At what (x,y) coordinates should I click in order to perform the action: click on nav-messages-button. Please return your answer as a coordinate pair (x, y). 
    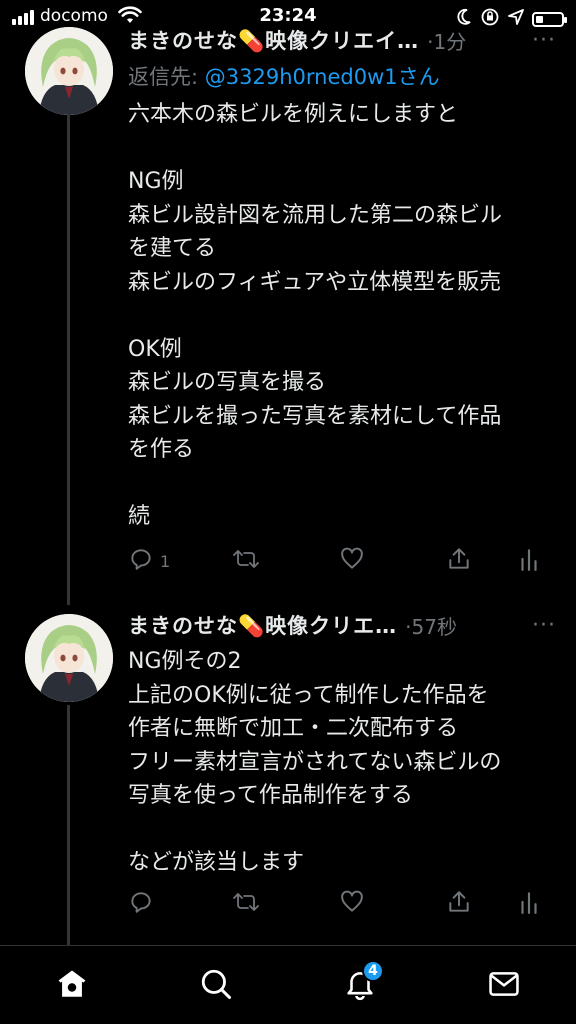
    Looking at the image, I should click on (504, 986).